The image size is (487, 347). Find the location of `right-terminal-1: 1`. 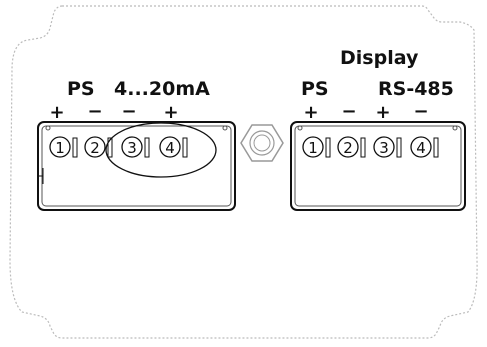

right-terminal-1: 1 is located at coordinates (316, 147).